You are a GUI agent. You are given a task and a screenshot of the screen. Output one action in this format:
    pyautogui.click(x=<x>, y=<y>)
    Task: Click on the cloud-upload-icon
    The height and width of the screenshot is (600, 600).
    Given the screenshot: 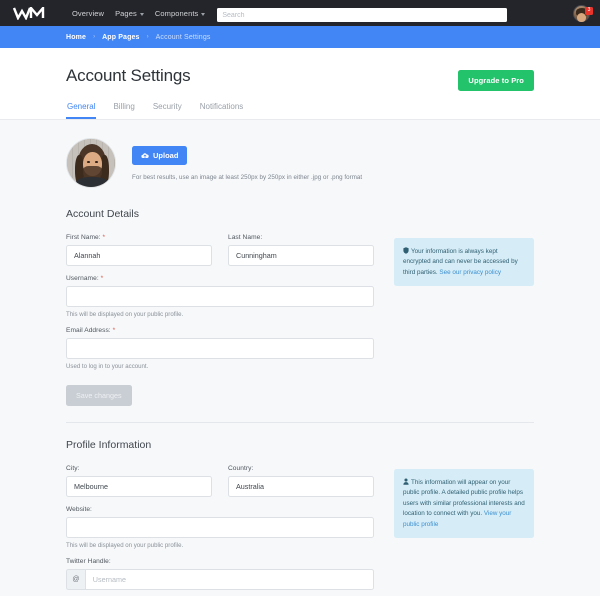 What is the action you would take?
    pyautogui.click(x=145, y=155)
    